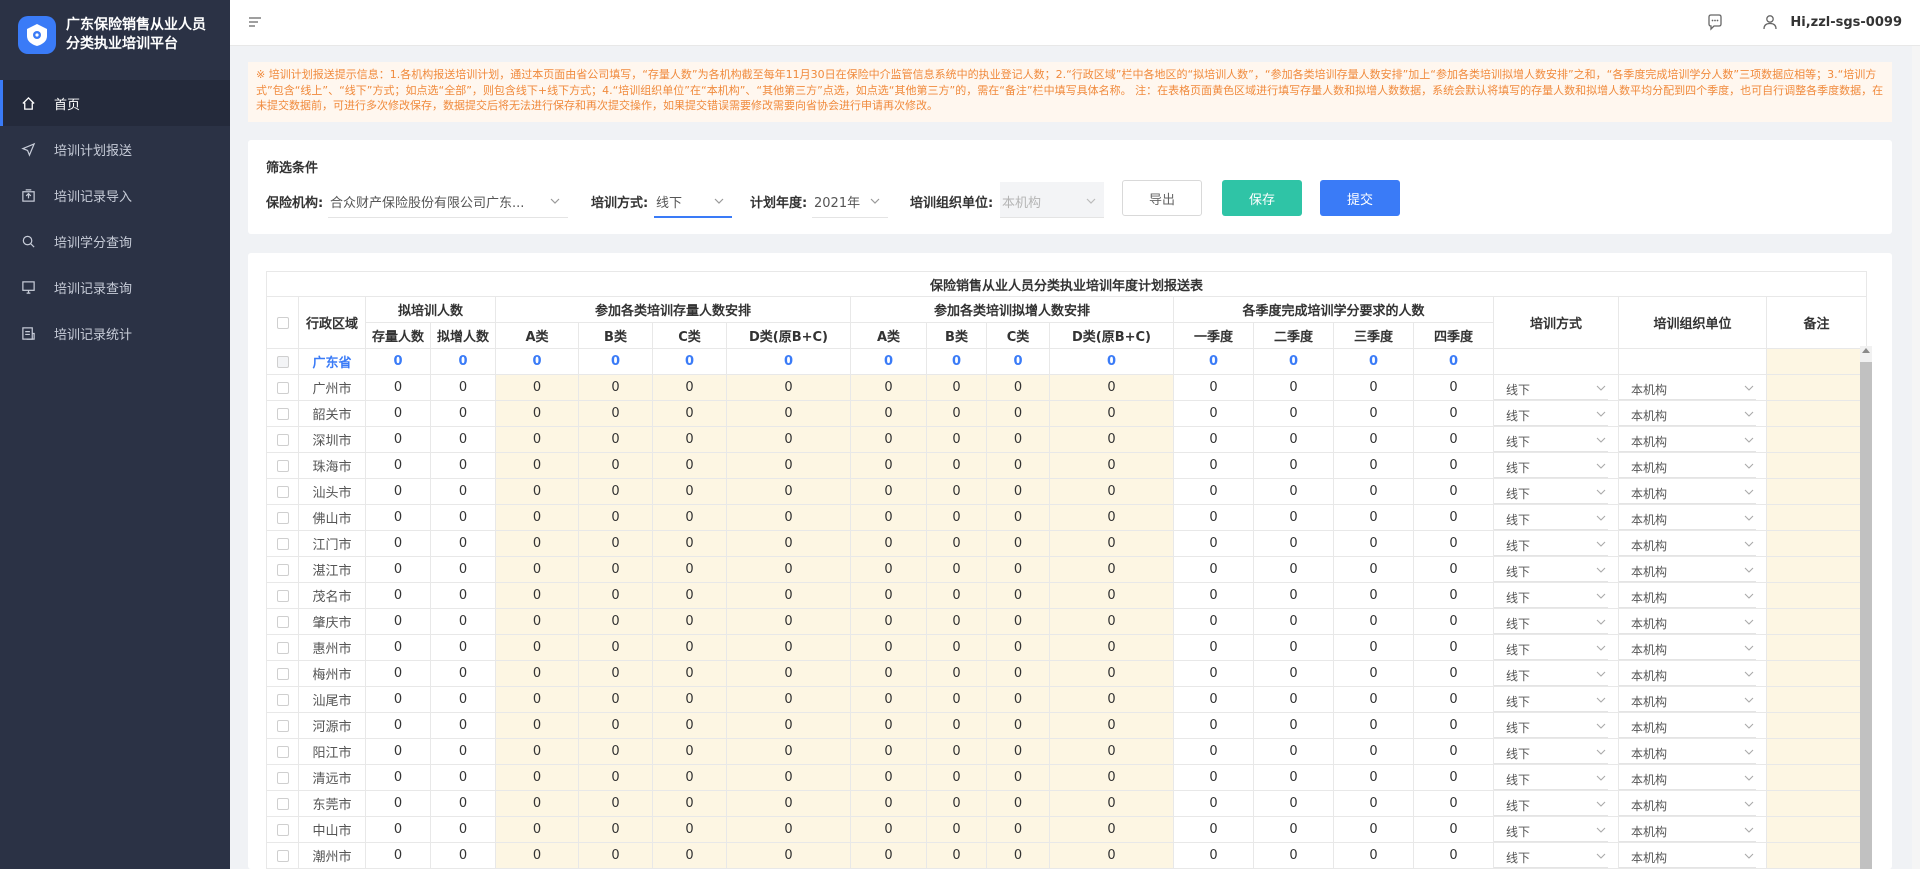 The width and height of the screenshot is (1920, 869). Describe the element at coordinates (1916, 457) in the screenshot. I see `page-scrollbar` at that location.